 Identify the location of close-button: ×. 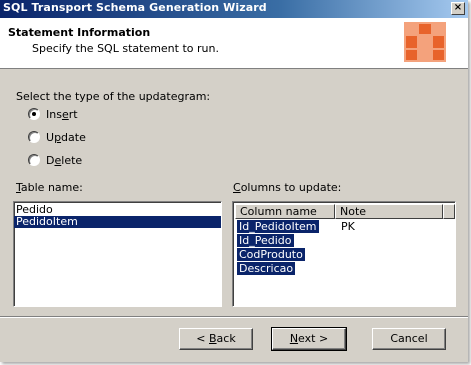
(458, 8).